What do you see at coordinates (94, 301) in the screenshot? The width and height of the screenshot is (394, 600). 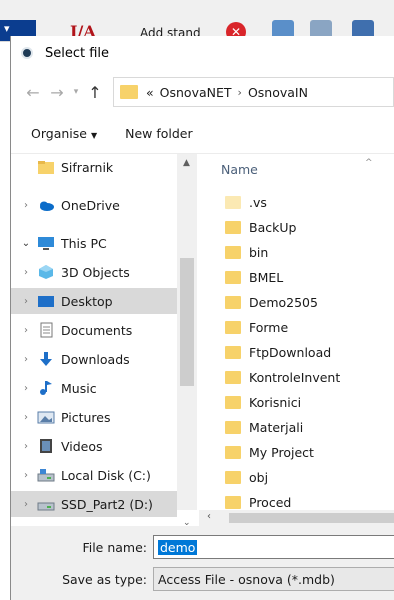 I see `nav-item-desktop: › Desktop` at bounding box center [94, 301].